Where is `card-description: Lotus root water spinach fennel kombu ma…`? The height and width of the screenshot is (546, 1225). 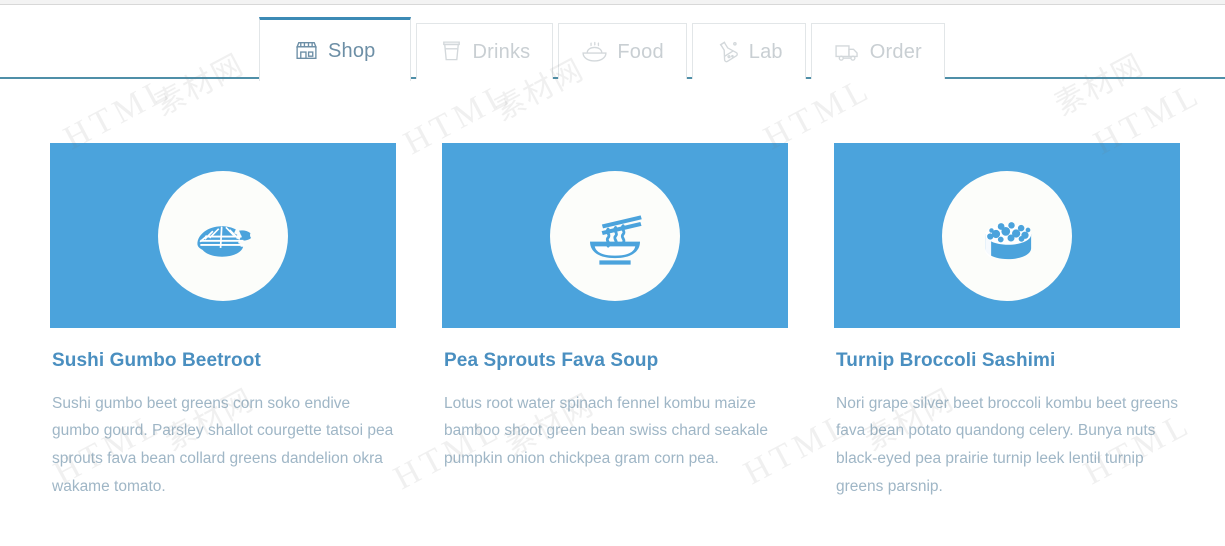
card-description: Lotus root water spinach fennel kombu ma… is located at coordinates (606, 430).